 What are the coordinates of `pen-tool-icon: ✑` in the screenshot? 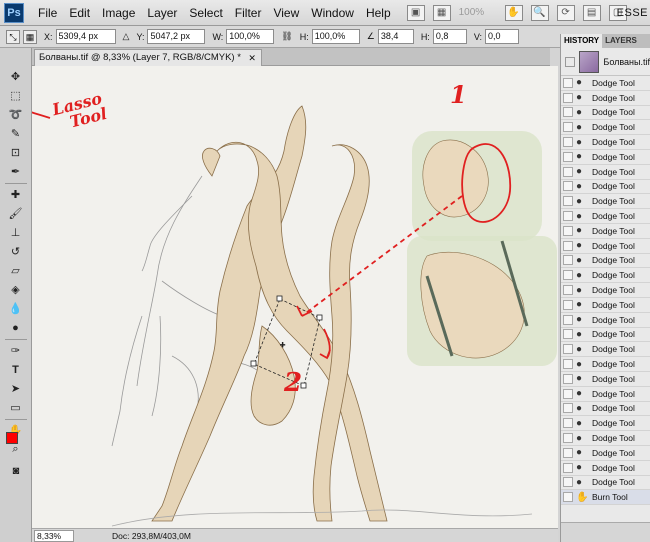 It's located at (16, 350).